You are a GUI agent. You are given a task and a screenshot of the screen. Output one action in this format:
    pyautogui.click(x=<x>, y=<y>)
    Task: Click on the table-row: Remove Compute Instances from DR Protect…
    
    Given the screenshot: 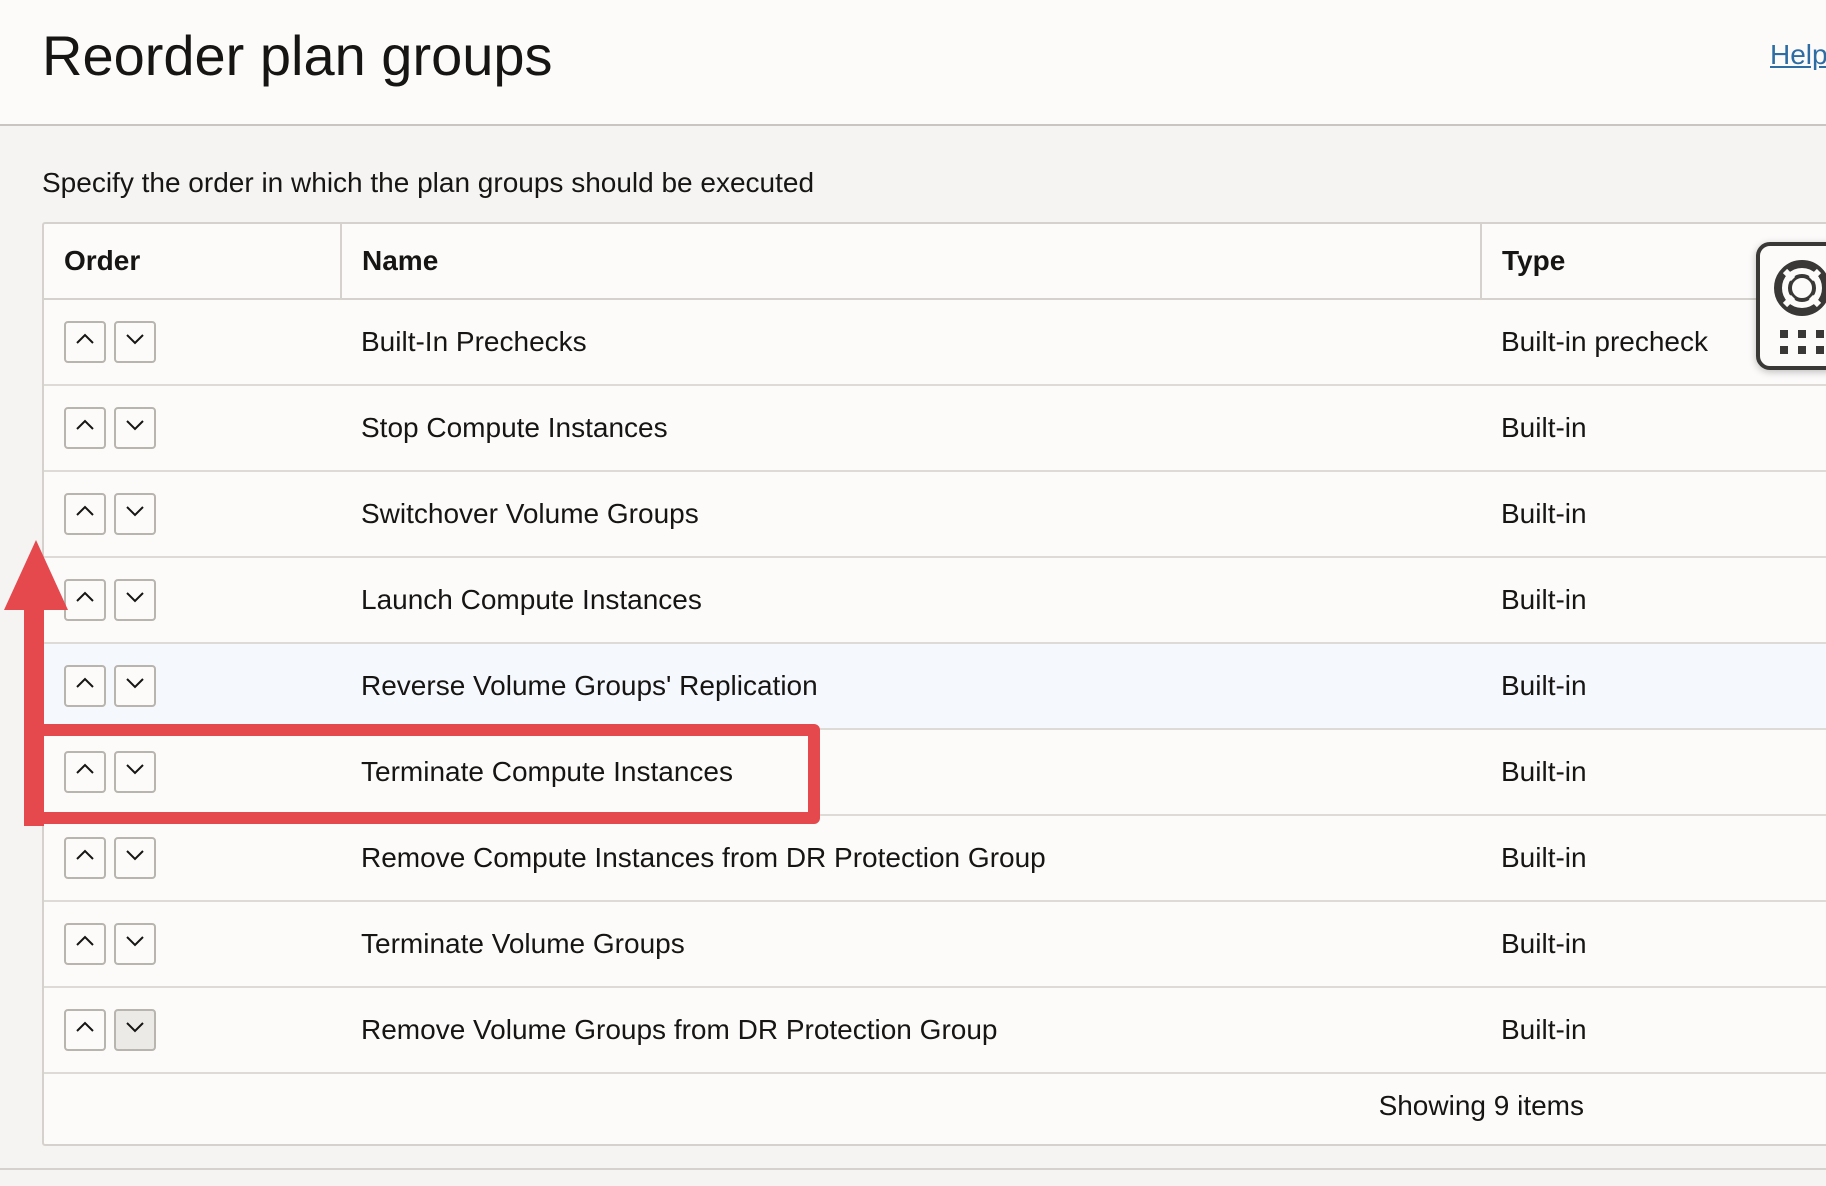 What is the action you would take?
    pyautogui.click(x=935, y=858)
    